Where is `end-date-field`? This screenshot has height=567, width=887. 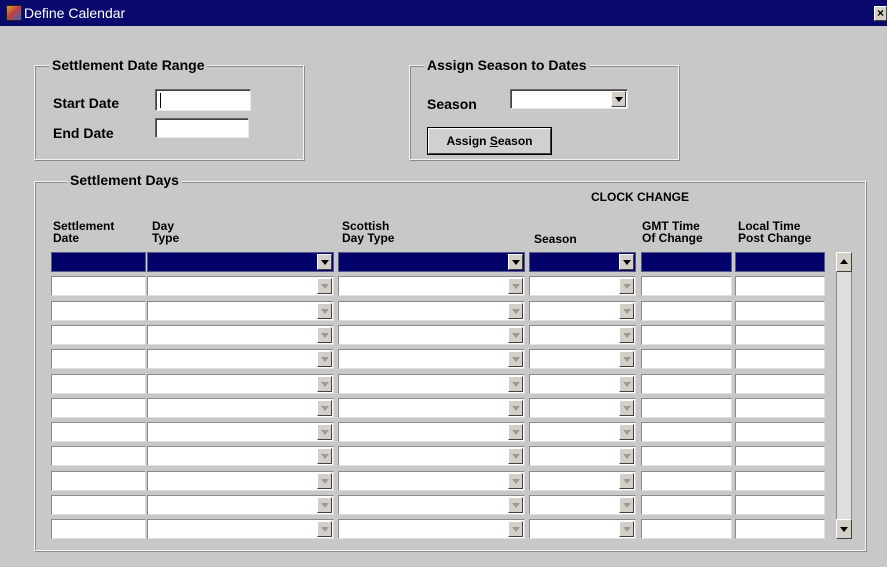 end-date-field is located at coordinates (202, 128).